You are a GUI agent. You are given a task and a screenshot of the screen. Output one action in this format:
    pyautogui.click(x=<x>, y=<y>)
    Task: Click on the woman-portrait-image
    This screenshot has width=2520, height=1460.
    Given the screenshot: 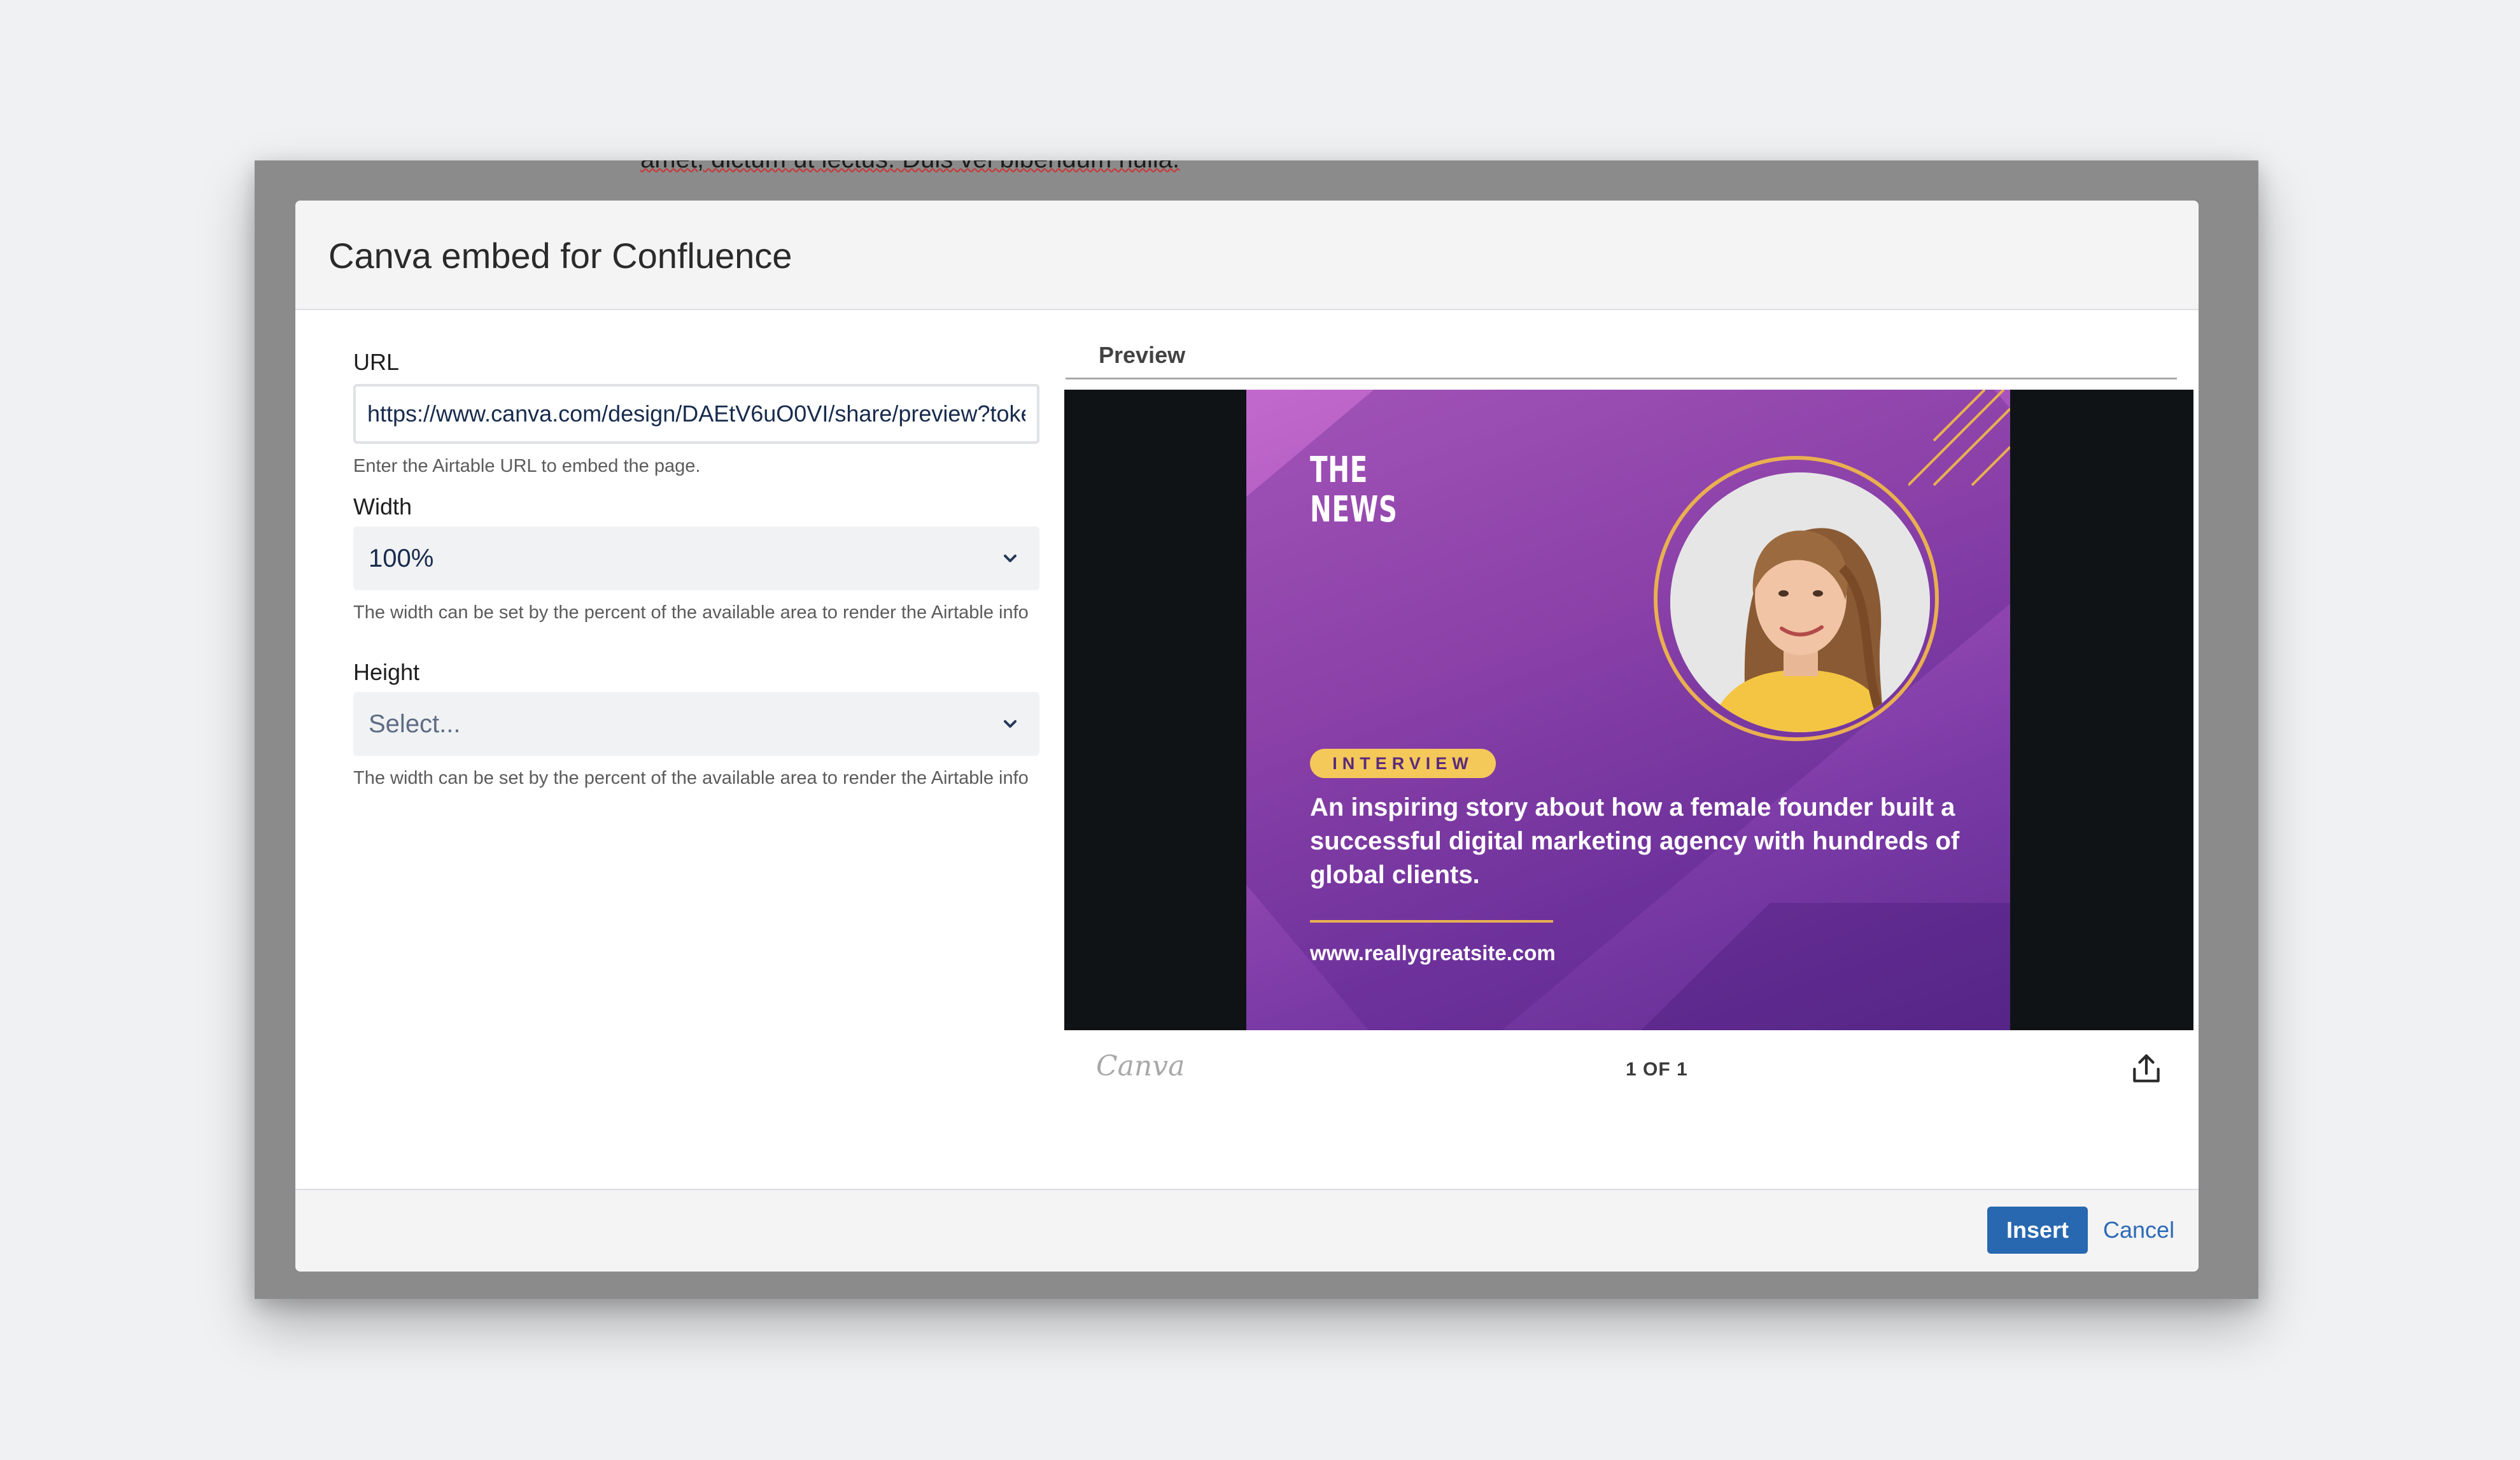 What is the action you would take?
    pyautogui.click(x=1800, y=602)
    